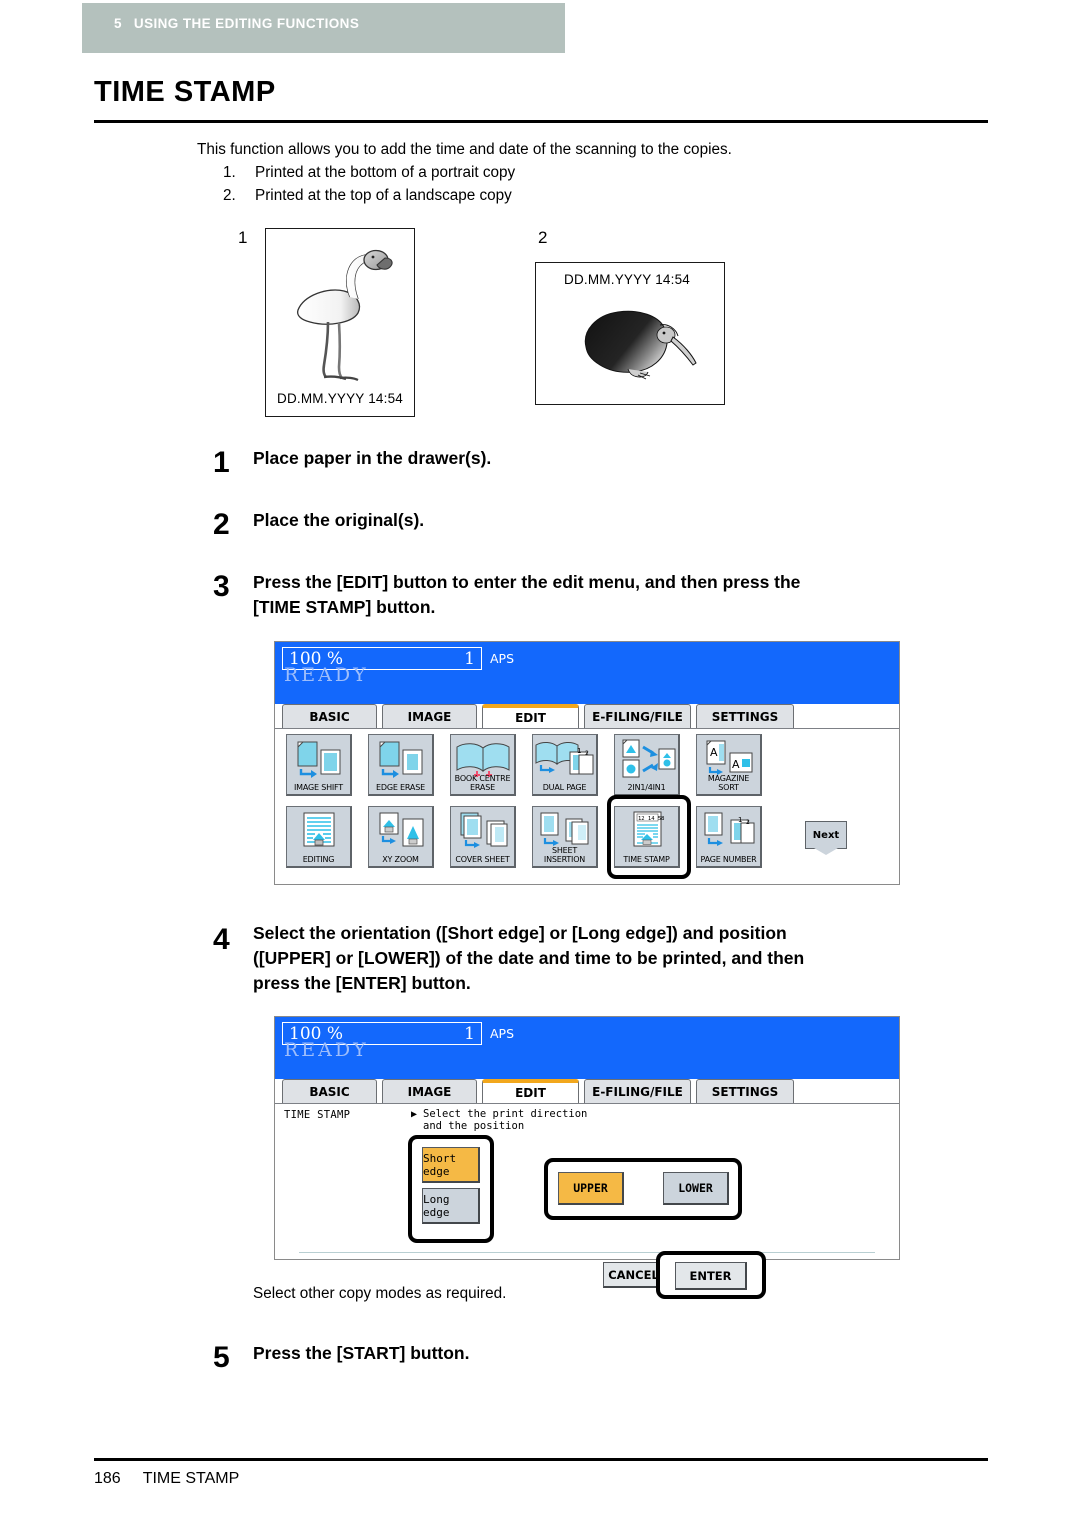 Image resolution: width=1080 pixels, height=1526 pixels. What do you see at coordinates (221, 462) in the screenshot?
I see `step-1-number: 1` at bounding box center [221, 462].